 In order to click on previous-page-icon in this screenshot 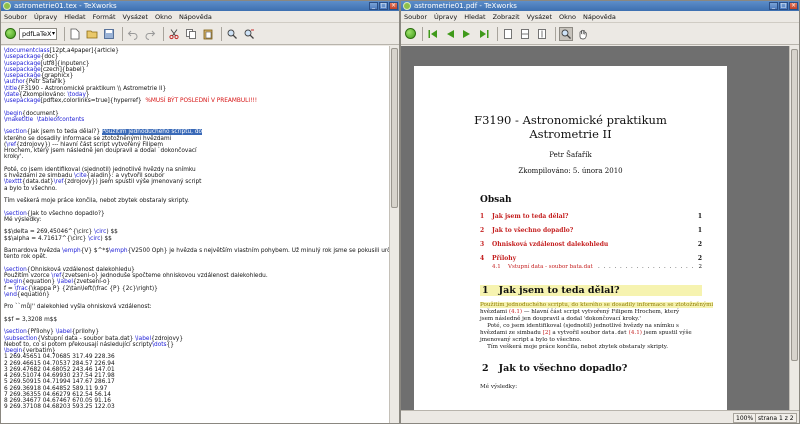, I will do `click(450, 34)`.